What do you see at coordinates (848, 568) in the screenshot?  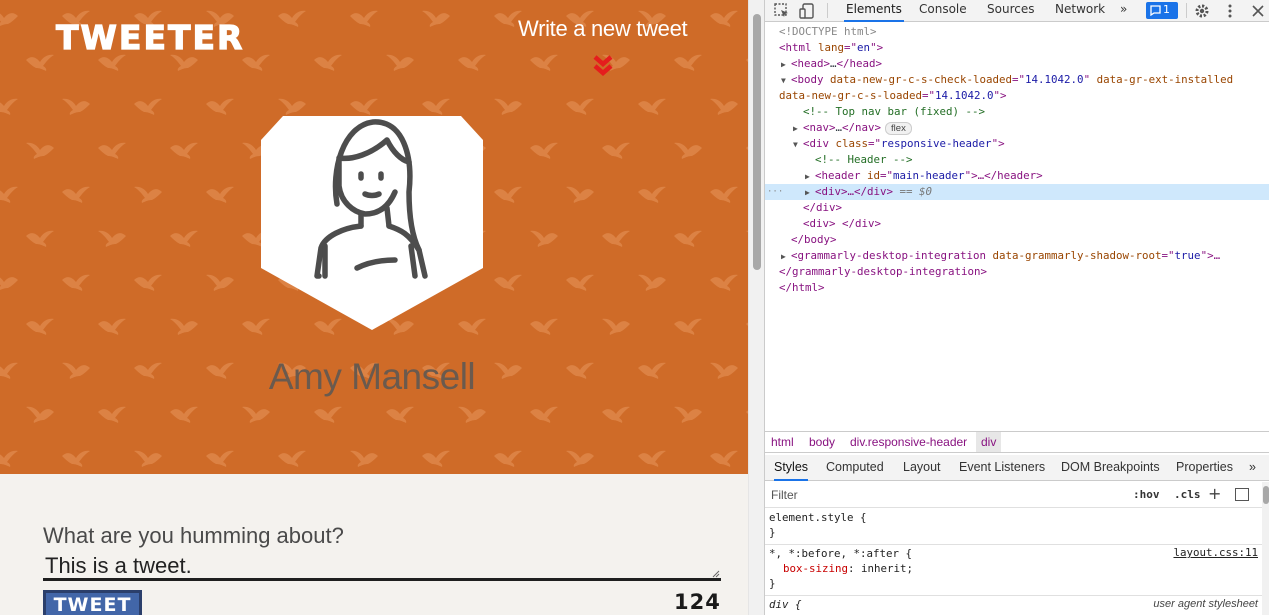 I see `rule-declaration: box-sizing: inherit;` at bounding box center [848, 568].